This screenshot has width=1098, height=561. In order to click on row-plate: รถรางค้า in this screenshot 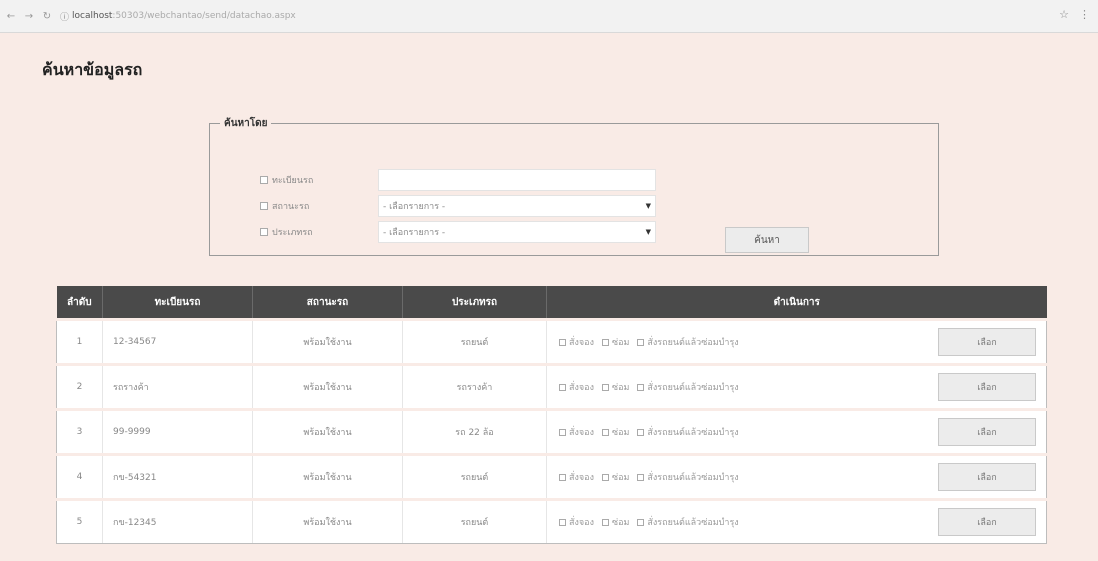, I will do `click(177, 386)`.